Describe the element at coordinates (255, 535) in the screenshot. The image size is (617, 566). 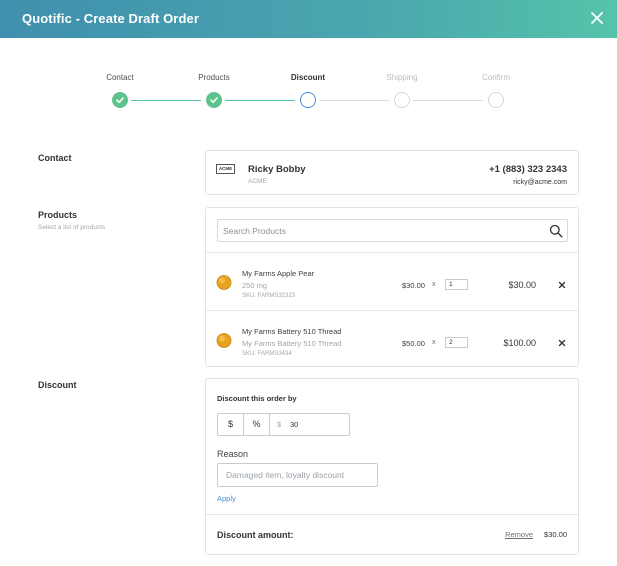
I see `discount-amount-label: Discount amount:` at that location.